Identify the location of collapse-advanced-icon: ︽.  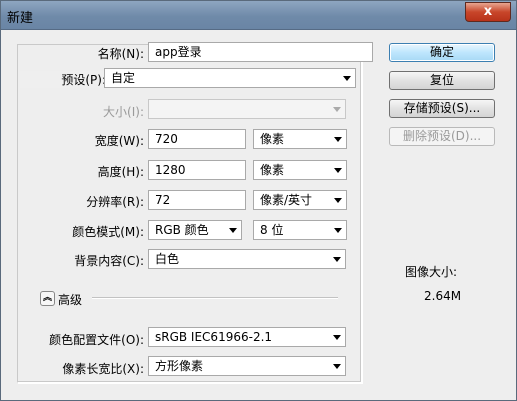
(47, 298).